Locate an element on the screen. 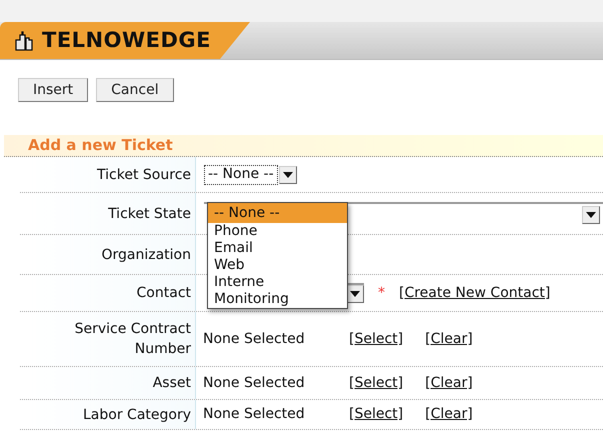  field-label: Asset is located at coordinates (171, 383).